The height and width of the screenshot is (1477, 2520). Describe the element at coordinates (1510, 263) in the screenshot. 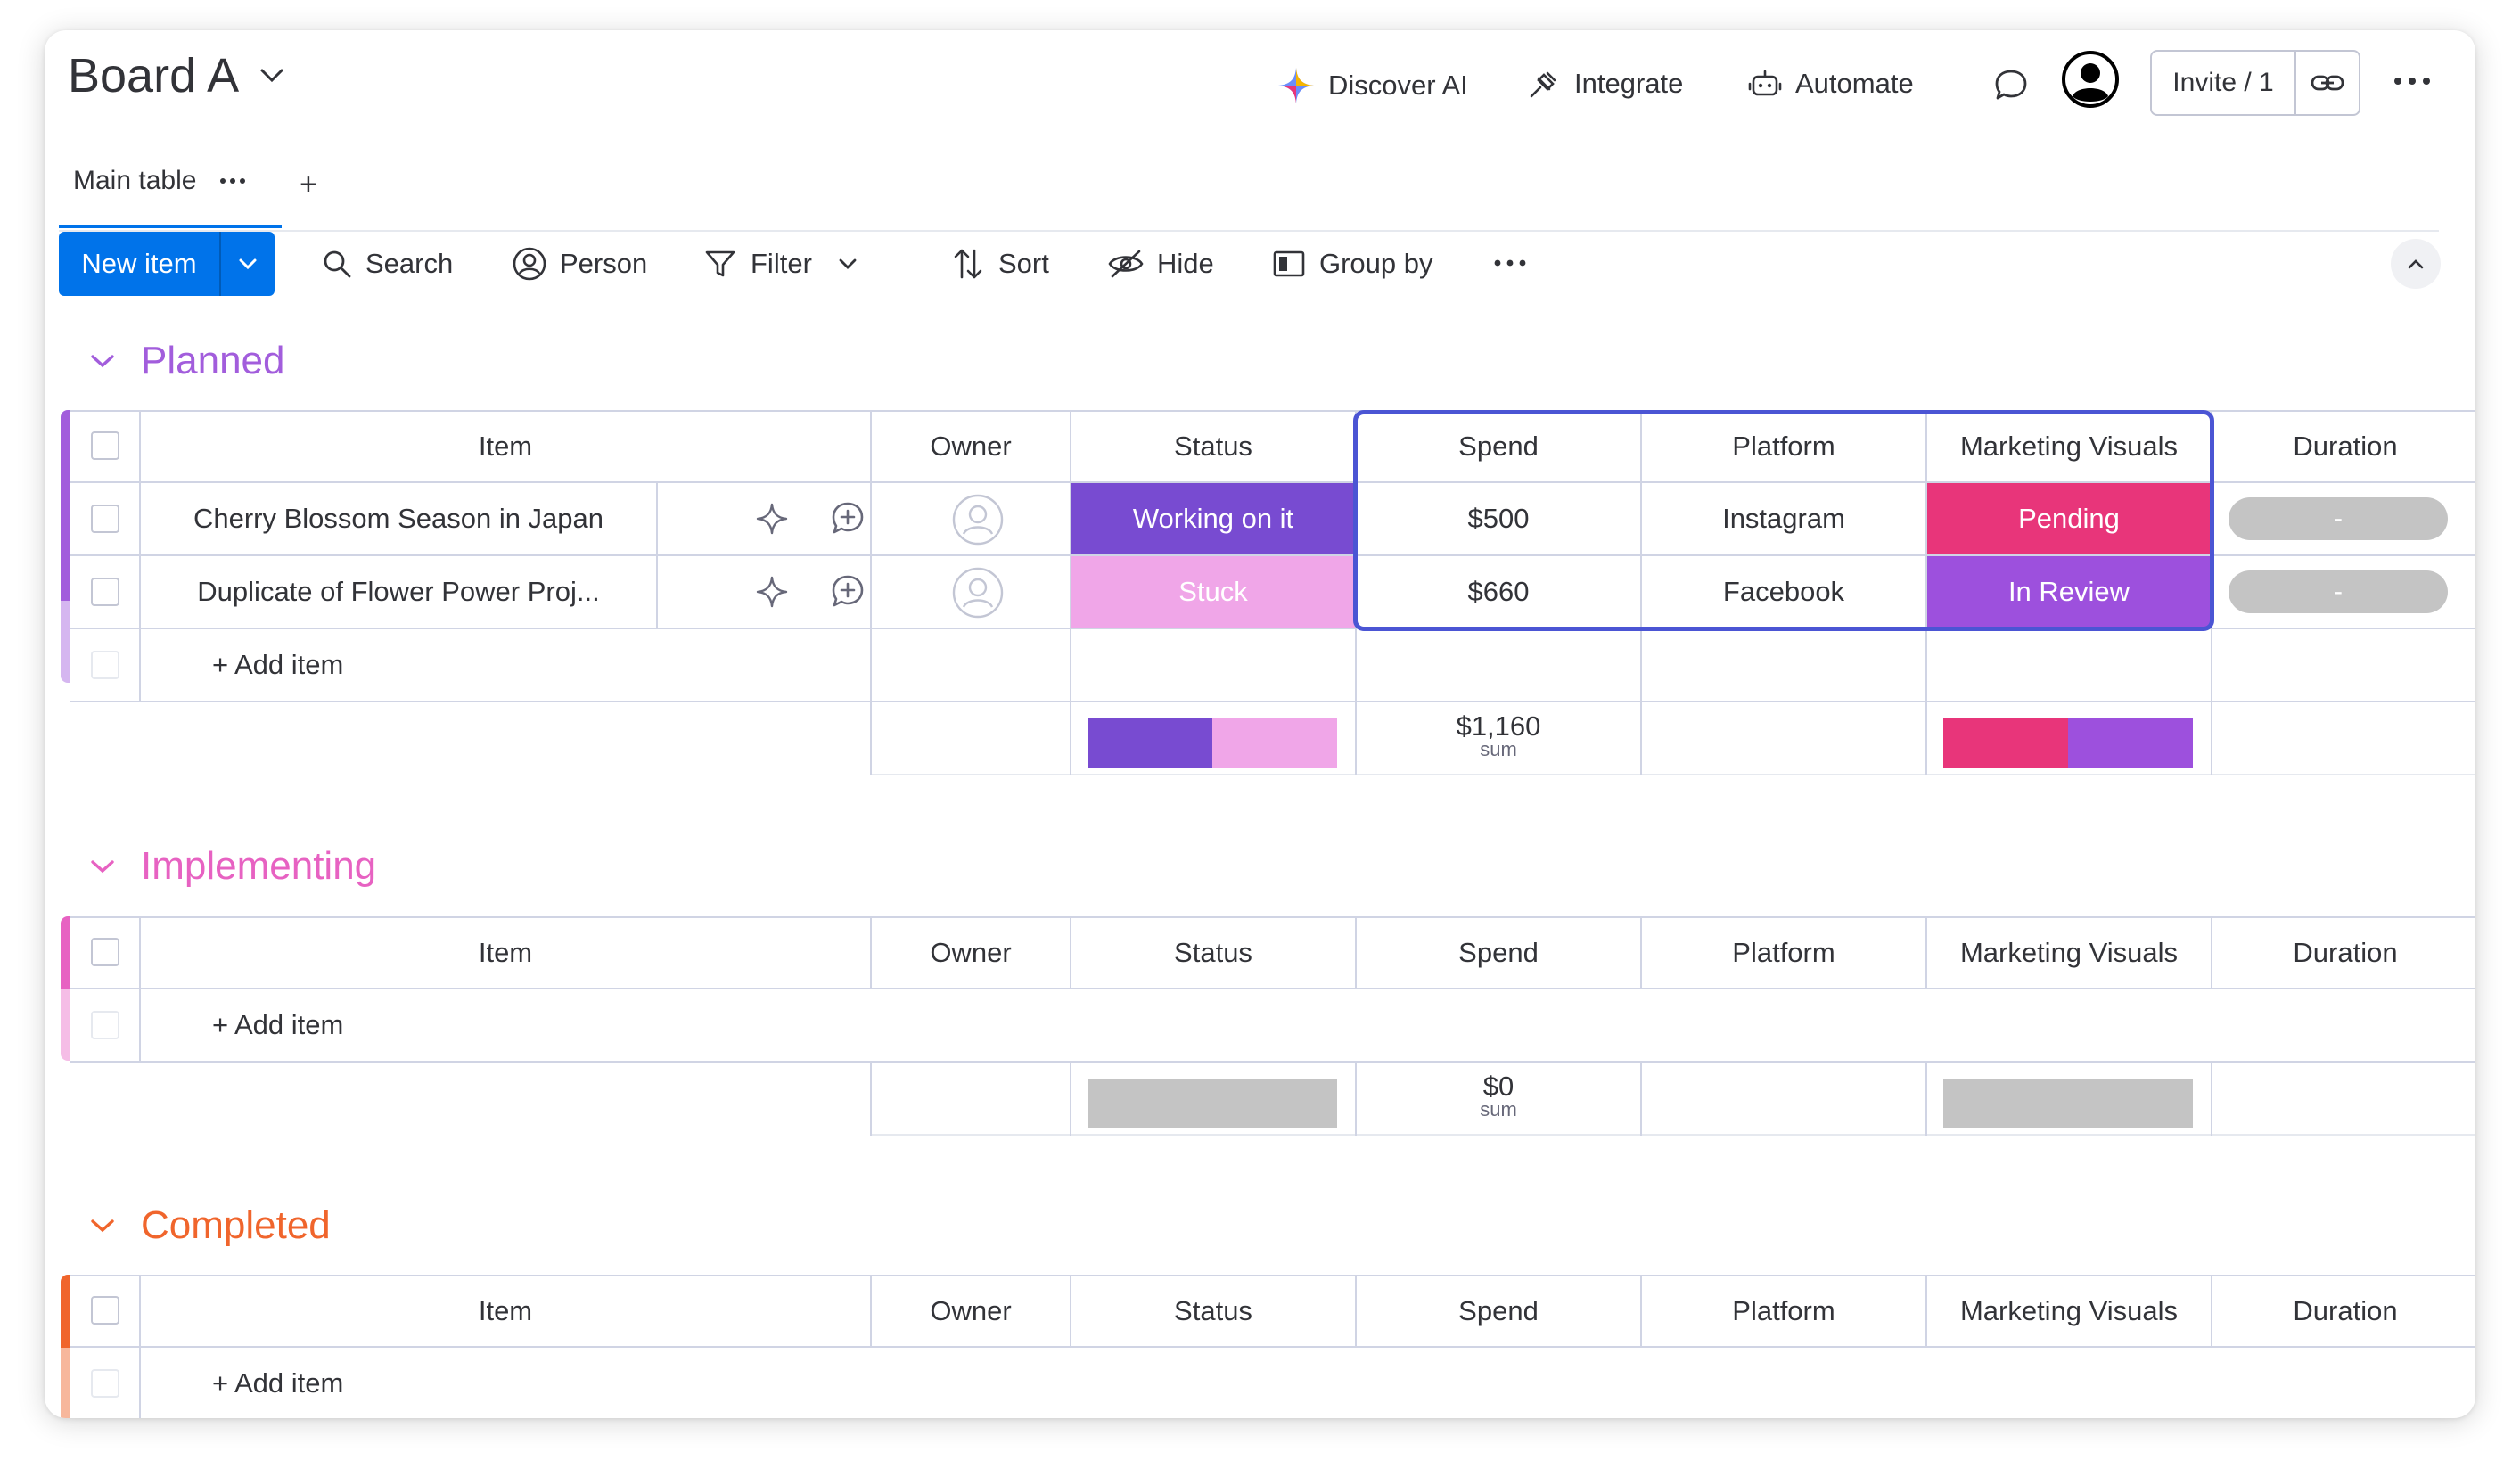

I see `toolbar-more-icon` at that location.